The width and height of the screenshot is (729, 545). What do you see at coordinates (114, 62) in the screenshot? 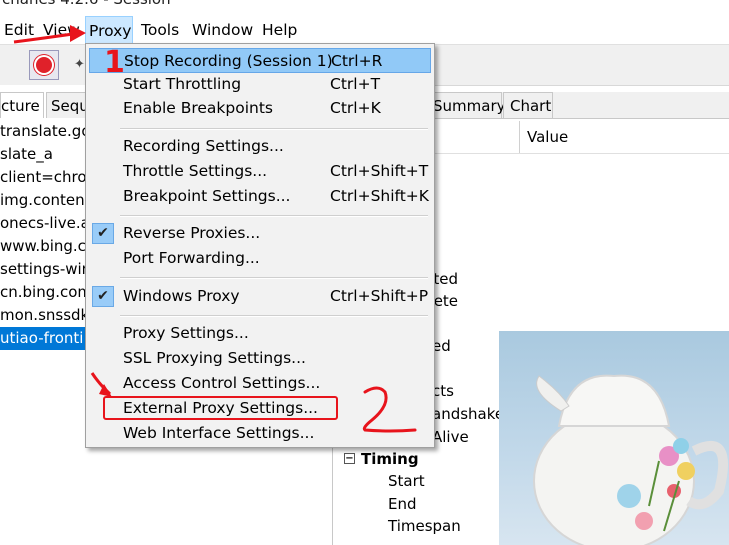
I see `annotation-step-1: 1` at bounding box center [114, 62].